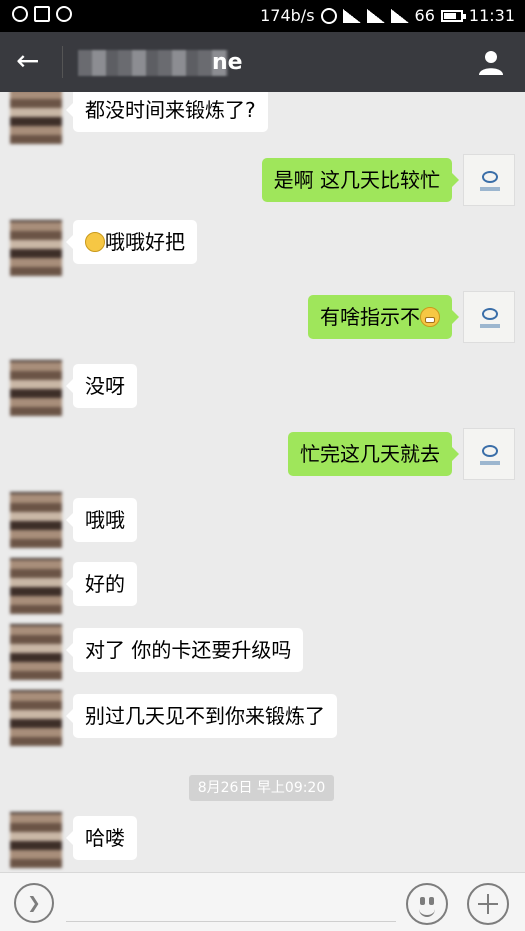  I want to click on message-input, so click(231, 921).